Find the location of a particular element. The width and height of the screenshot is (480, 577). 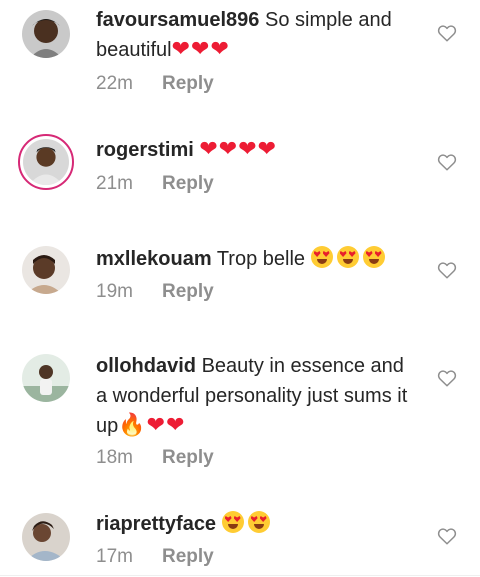

comment-time: 17m is located at coordinates (114, 556).